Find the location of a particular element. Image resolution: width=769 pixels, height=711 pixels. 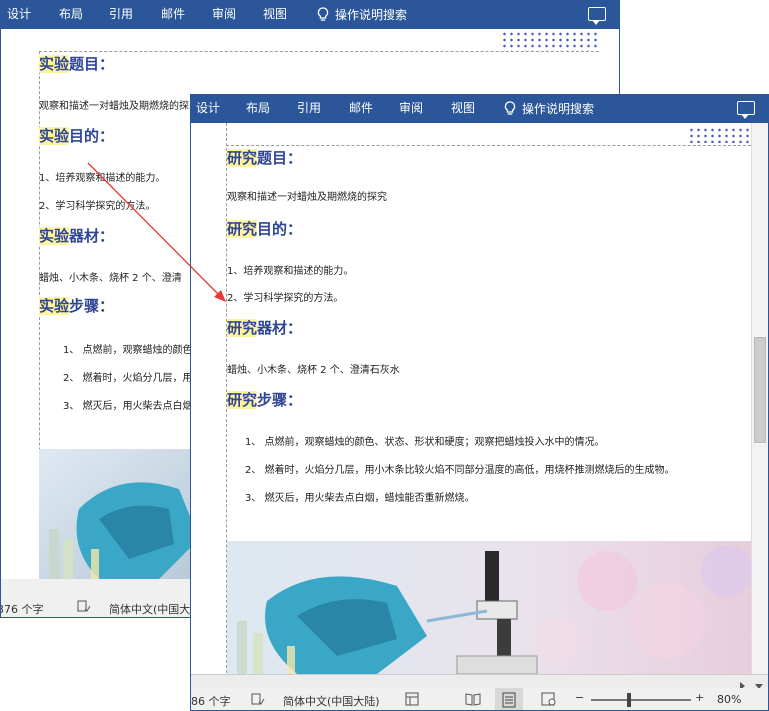

vertical-scroll-thumb is located at coordinates (760, 390).